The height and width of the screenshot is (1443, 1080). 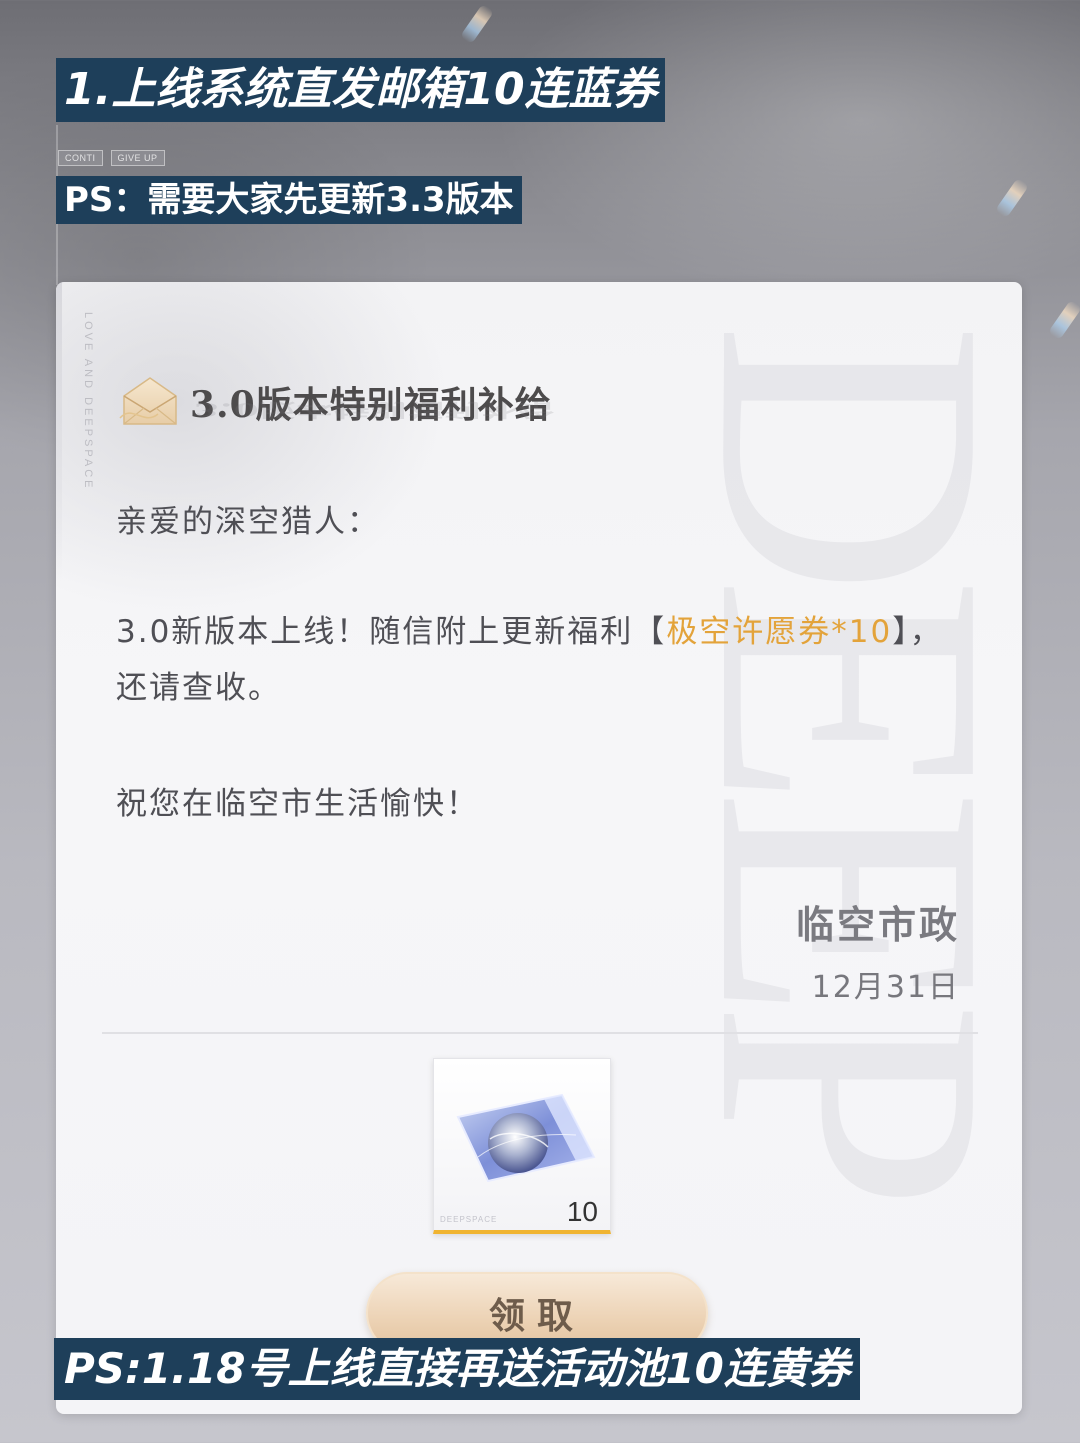 I want to click on reward-brand: DEEPSPACE, so click(x=469, y=1219).